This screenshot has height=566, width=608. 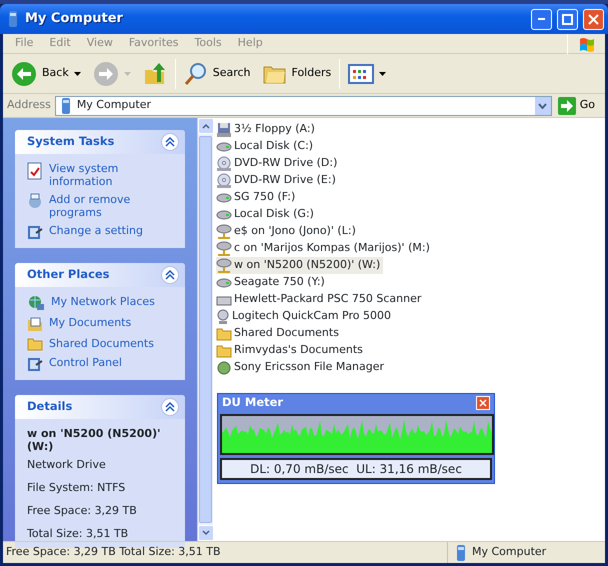 What do you see at coordinates (291, 350) in the screenshot?
I see `drive-item: Rimvydas's Documents` at bounding box center [291, 350].